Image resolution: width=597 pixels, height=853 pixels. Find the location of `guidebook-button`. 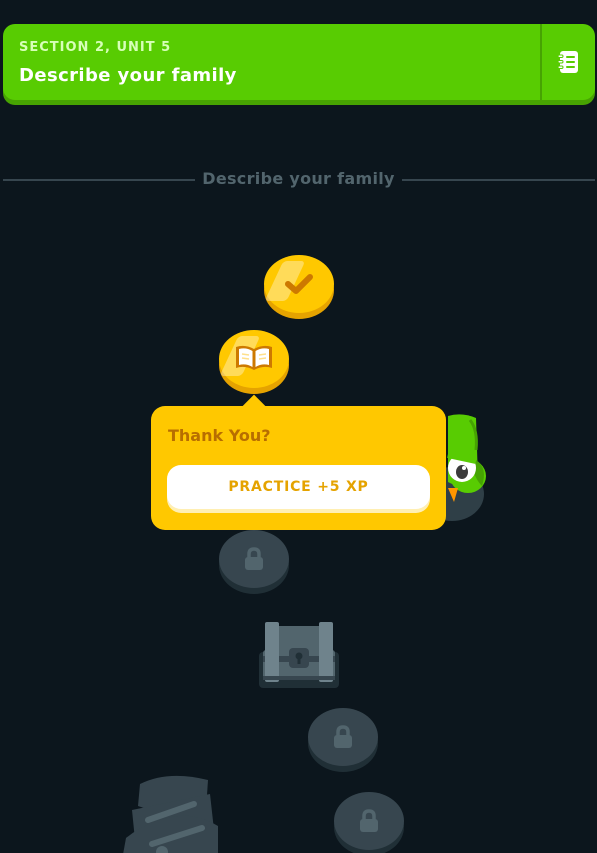

guidebook-button is located at coordinates (567, 62).